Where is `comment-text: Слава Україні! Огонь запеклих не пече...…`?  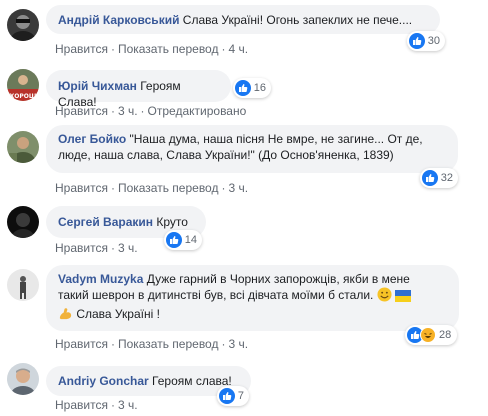 comment-text: Слава Україні! Огонь запеклих не пече...… is located at coordinates (297, 20).